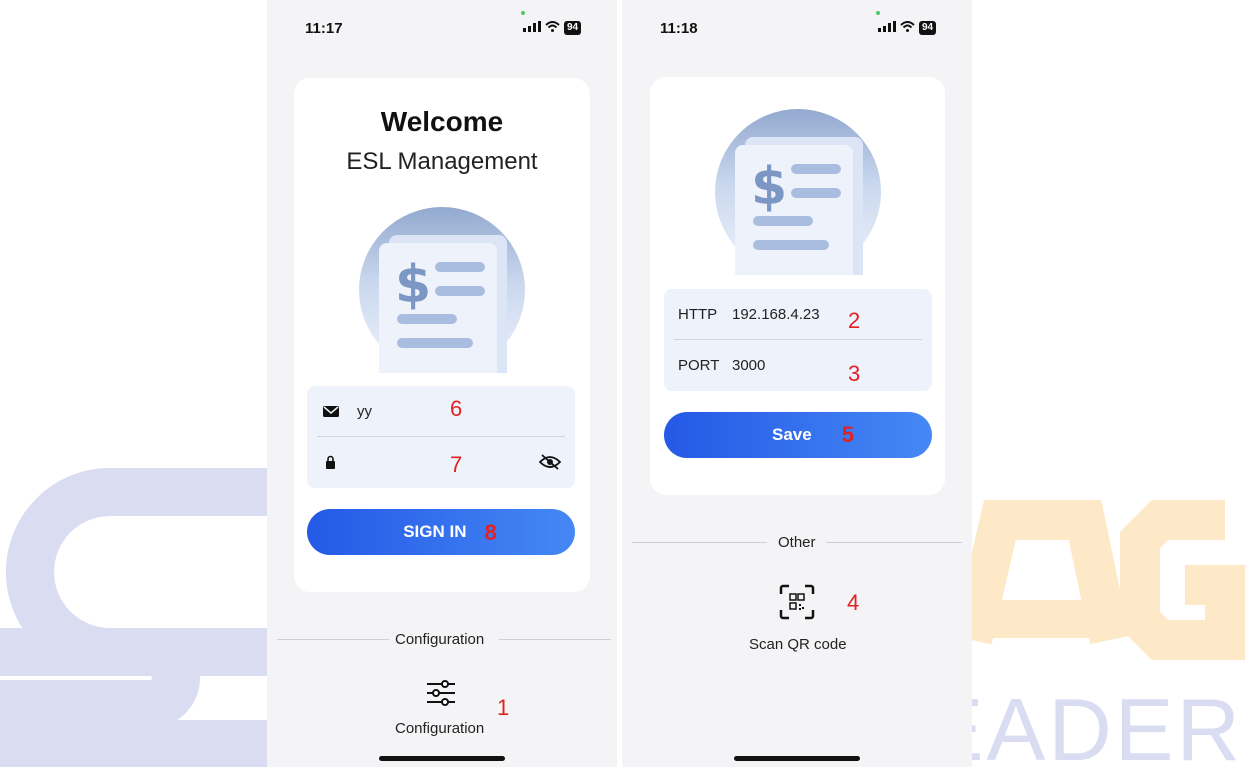 This screenshot has width=1257, height=767. I want to click on sign-in-button: SIGN IN 8, so click(441, 532).